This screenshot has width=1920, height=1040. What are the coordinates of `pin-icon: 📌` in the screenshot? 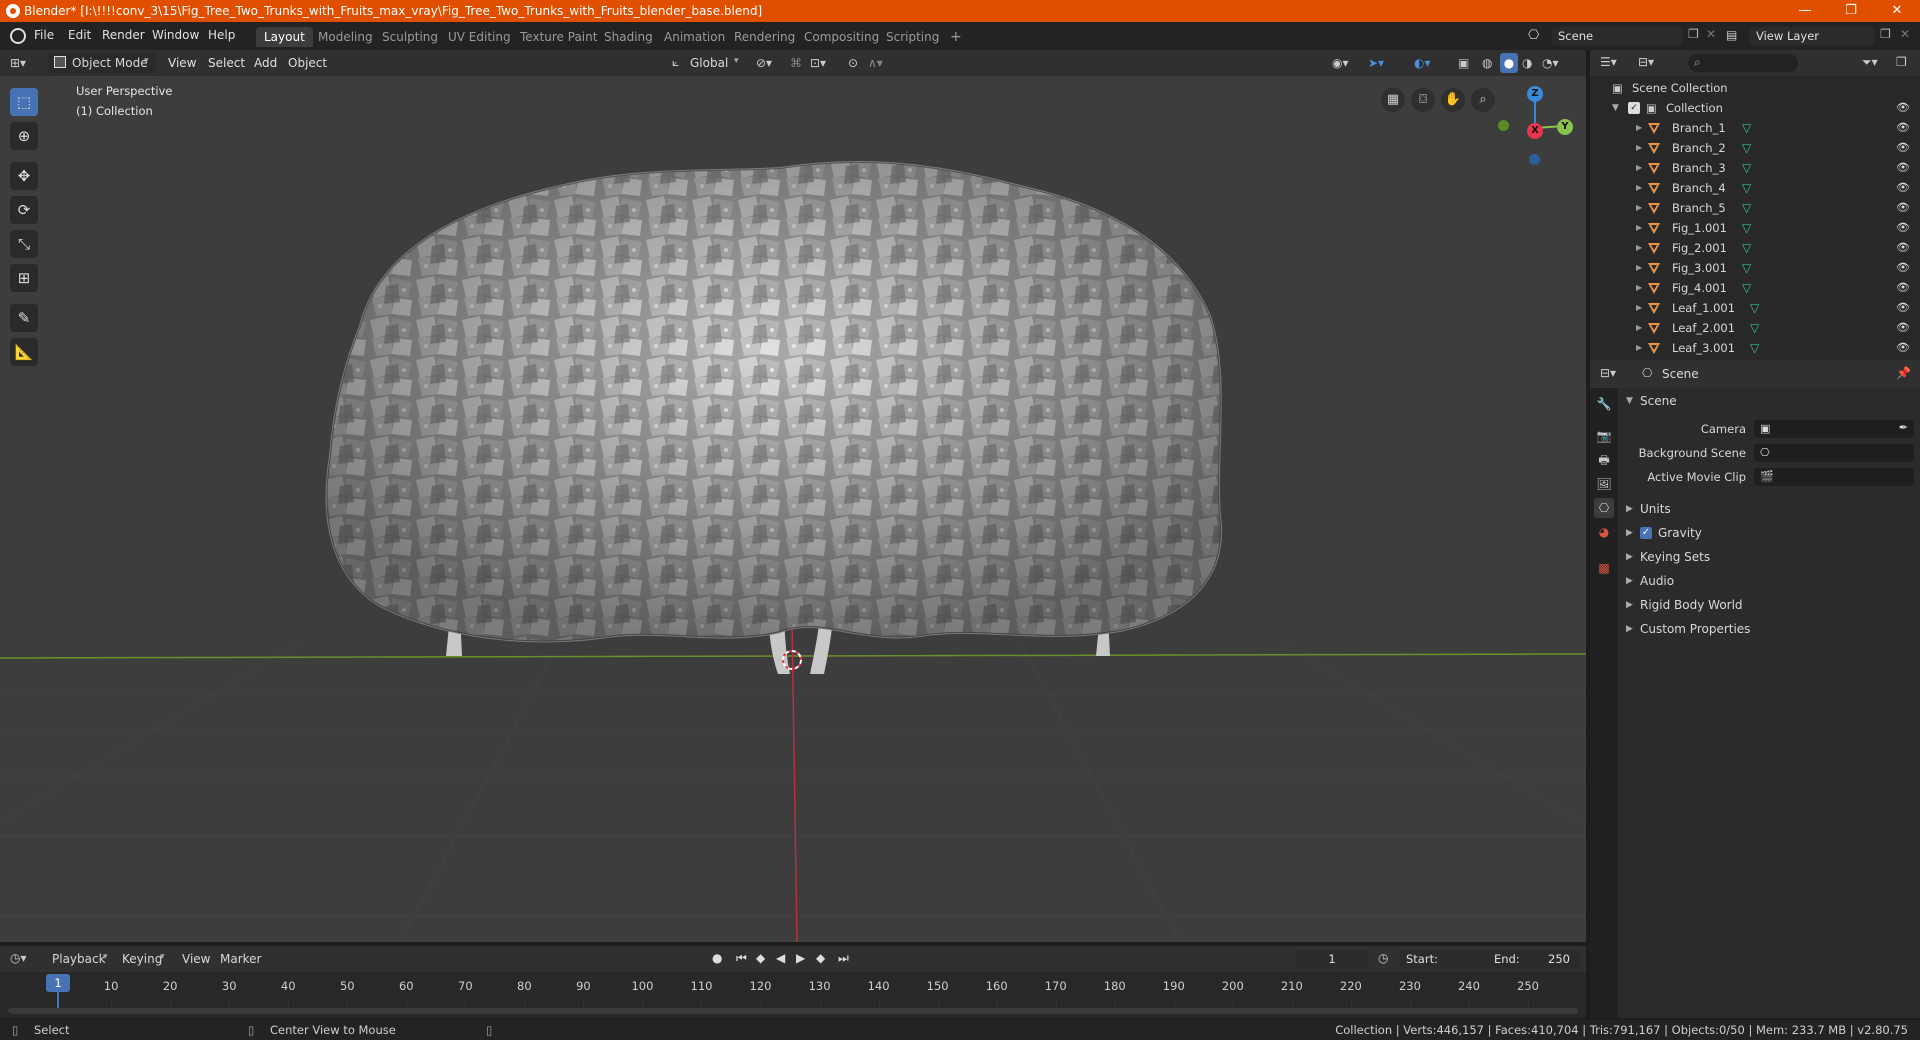 It's located at (1903, 373).